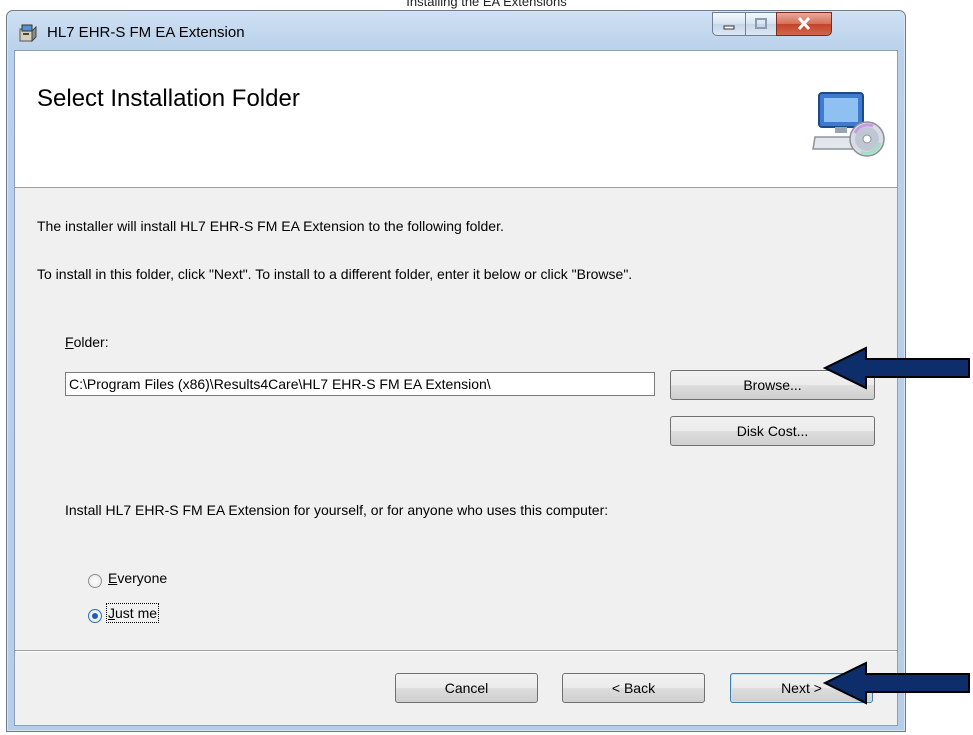  I want to click on radio-everyone-label: Everyone, so click(137, 578).